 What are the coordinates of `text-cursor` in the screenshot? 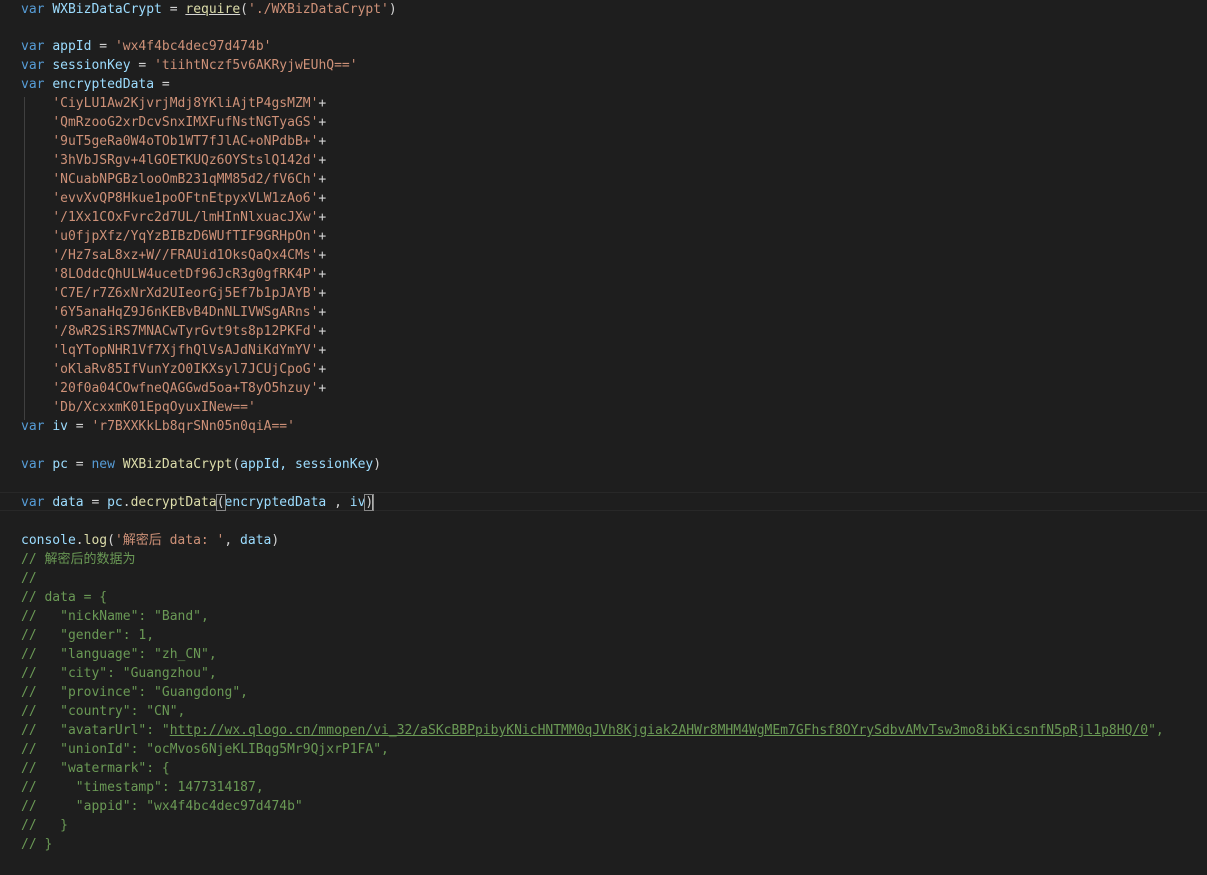 It's located at (373, 502).